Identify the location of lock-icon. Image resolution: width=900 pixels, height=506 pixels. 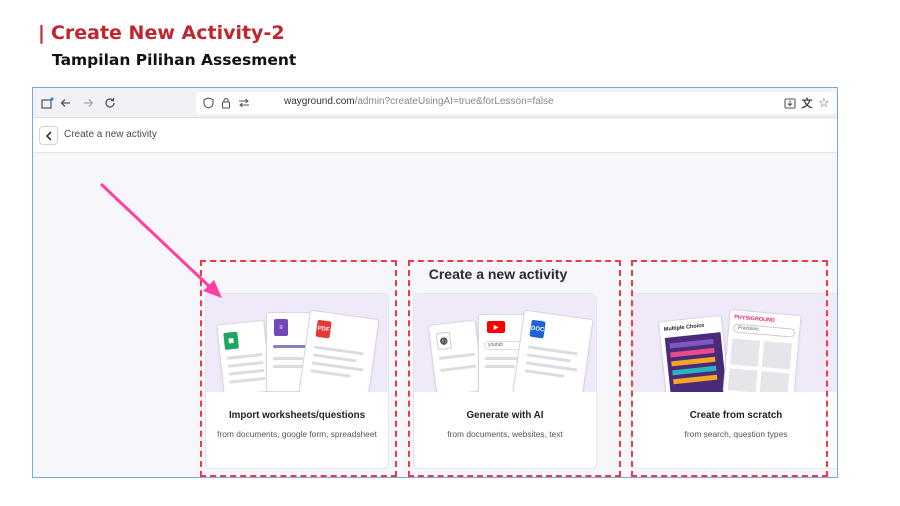
(226, 103).